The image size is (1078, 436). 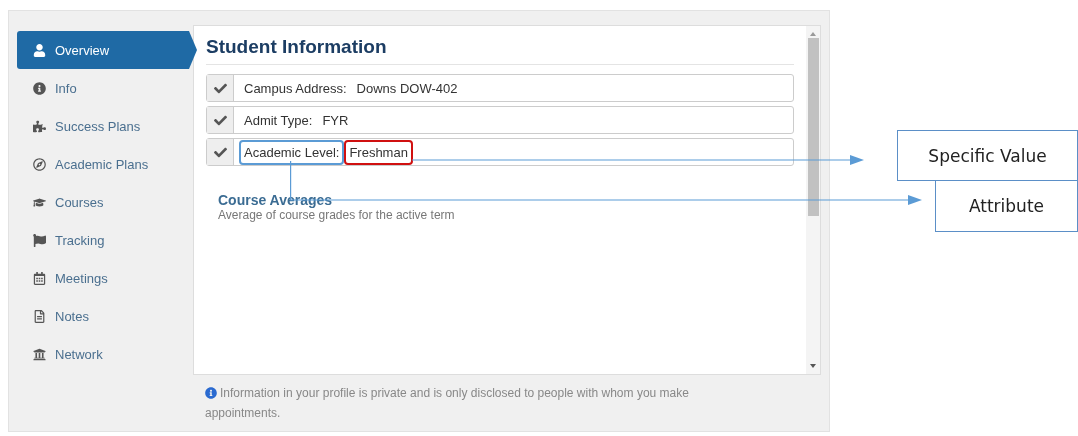 I want to click on puzzle-icon, so click(x=39, y=126).